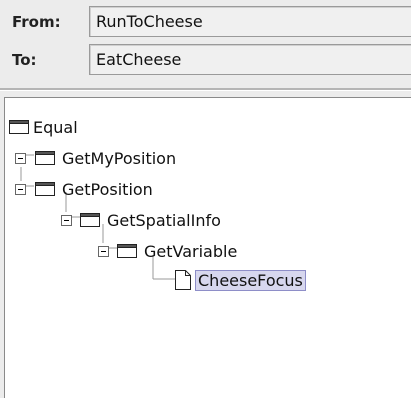  I want to click on tree-node-cheesefocus: CheeseFocus, so click(270, 281).